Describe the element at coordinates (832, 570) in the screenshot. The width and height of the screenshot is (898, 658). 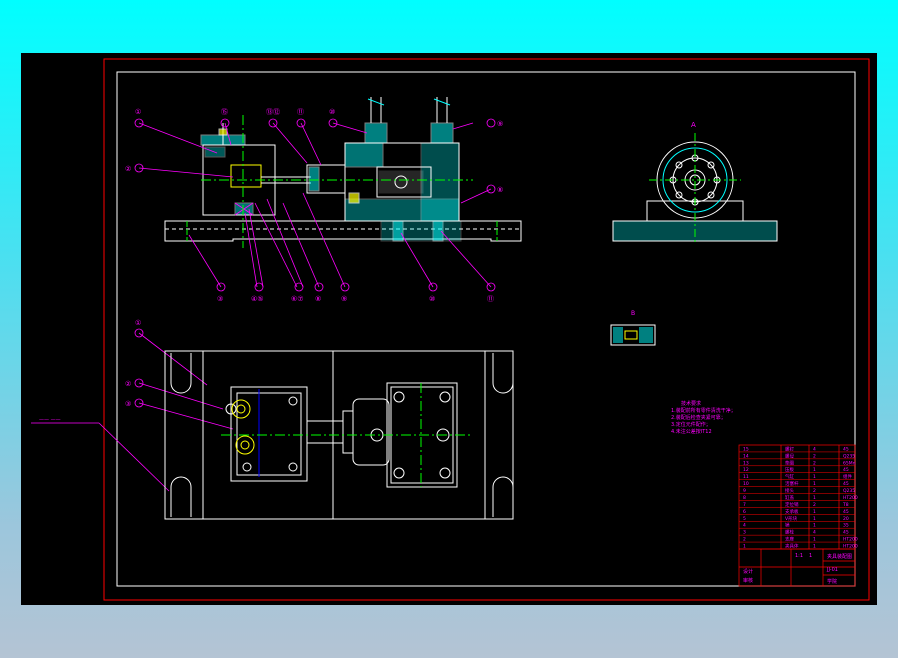
I see `drawing-number: JJ-01` at that location.